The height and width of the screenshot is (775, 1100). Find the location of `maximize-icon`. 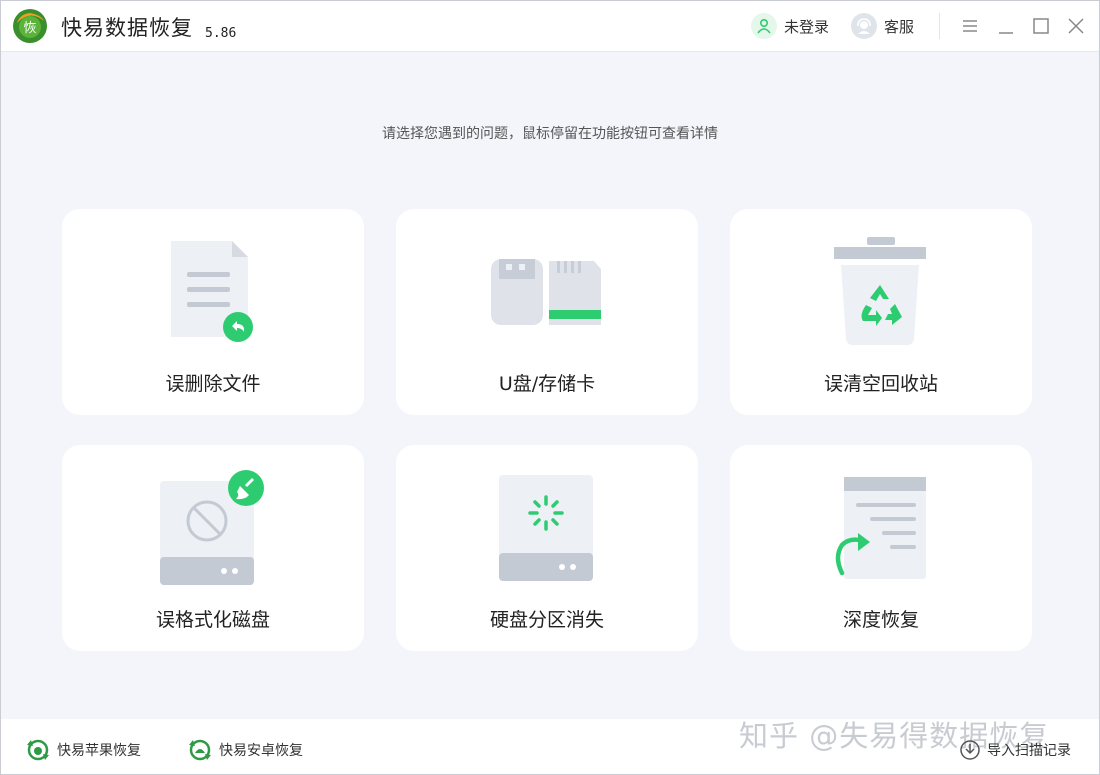

maximize-icon is located at coordinates (1041, 26).